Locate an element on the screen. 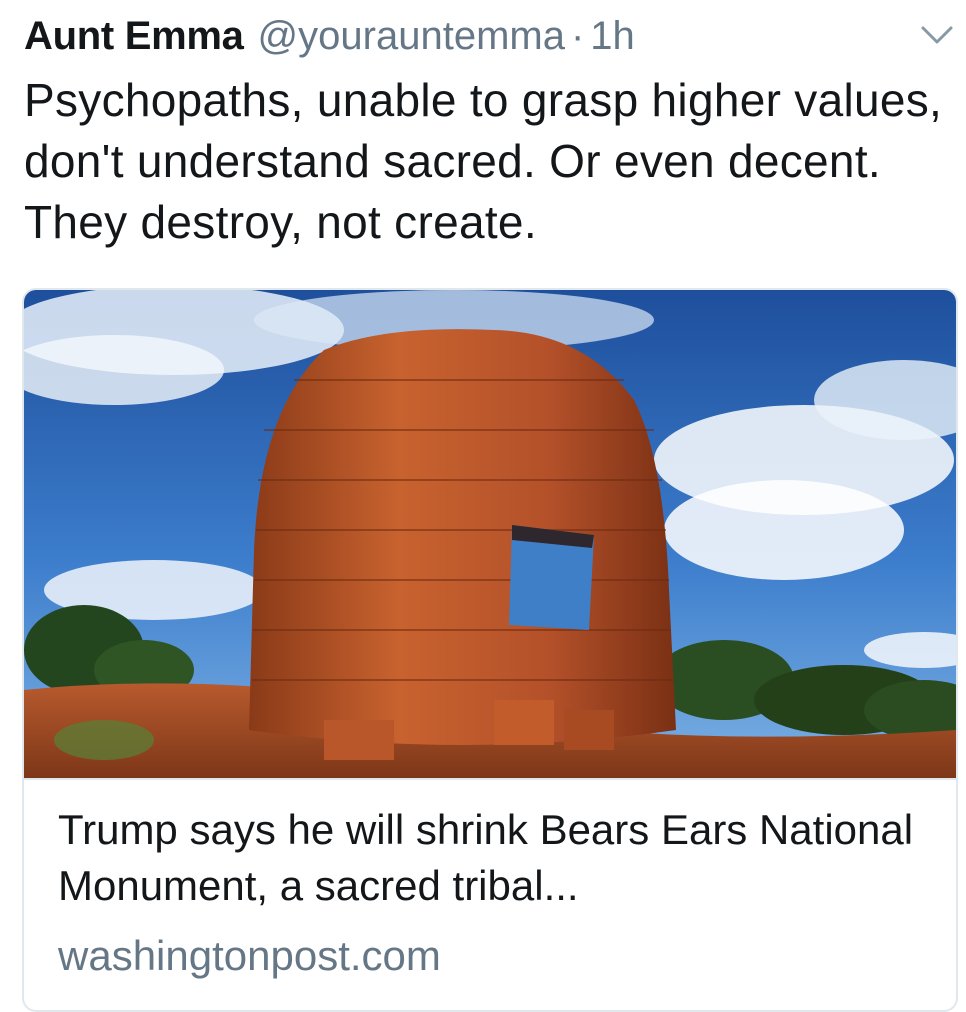  card-divider is located at coordinates (490, 779).